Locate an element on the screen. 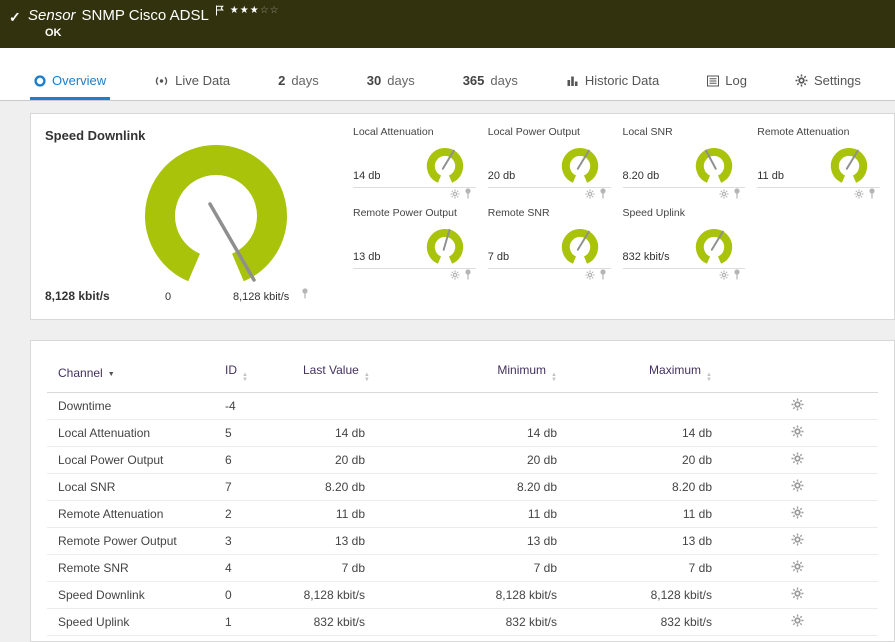 This screenshot has width=895, height=642. table-row-local-snr: Local SNR 7 8.20 db 8.20 db 8.20 db is located at coordinates (462, 487).